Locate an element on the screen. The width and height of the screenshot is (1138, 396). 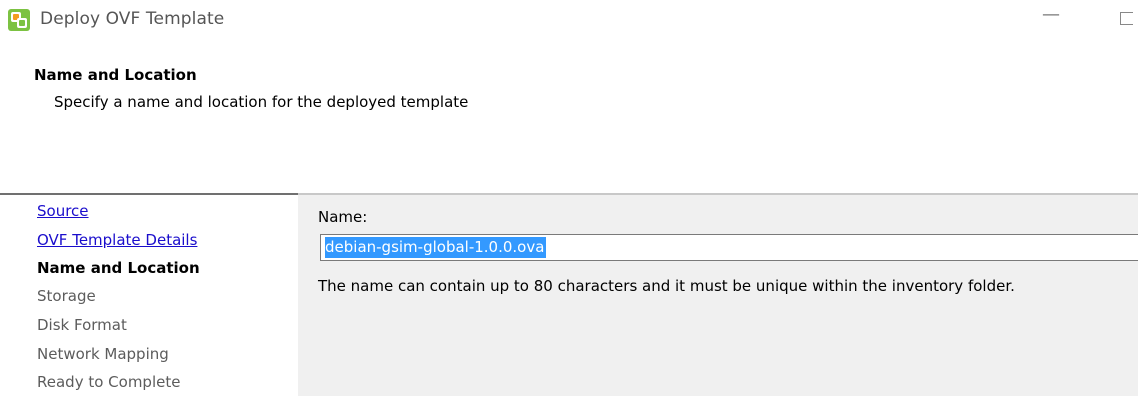
step-storage: Storage is located at coordinates (66, 296).